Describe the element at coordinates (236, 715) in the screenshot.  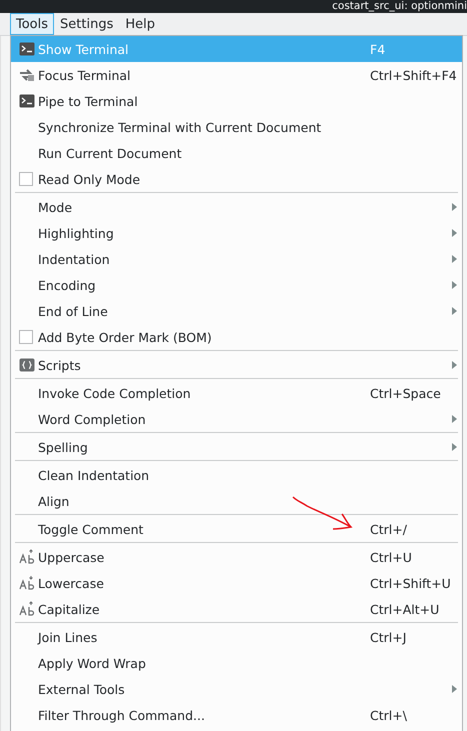
I see `menu-item: Filter Through Command... Ctrl+\` at that location.